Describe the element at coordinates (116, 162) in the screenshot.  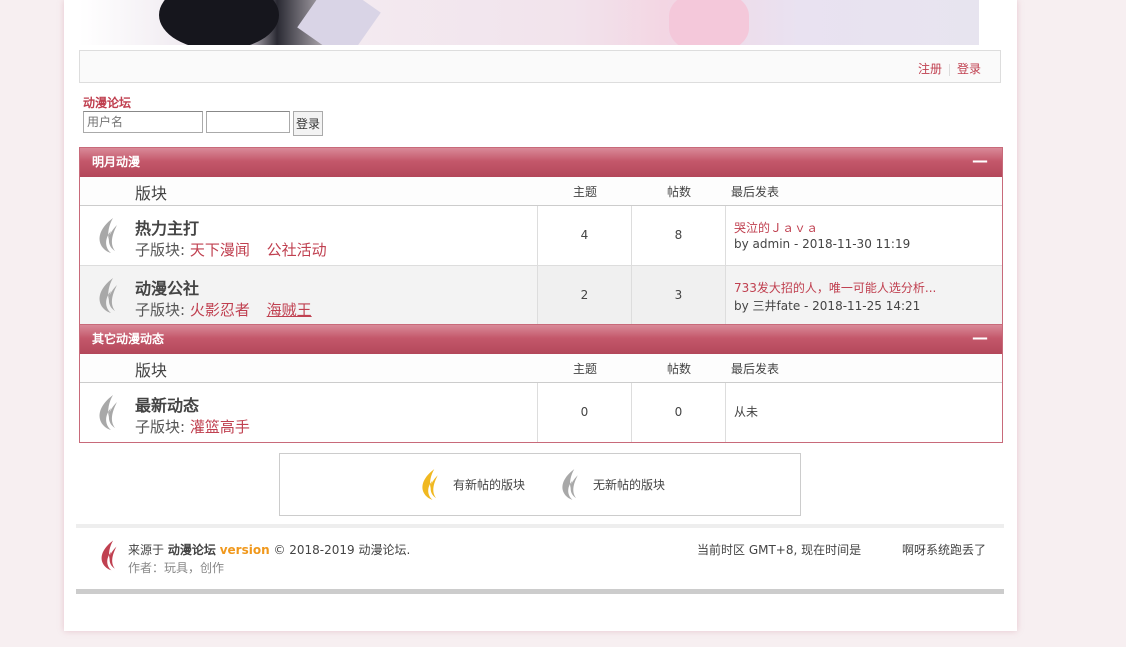
I see `category-title: 明月动漫` at that location.